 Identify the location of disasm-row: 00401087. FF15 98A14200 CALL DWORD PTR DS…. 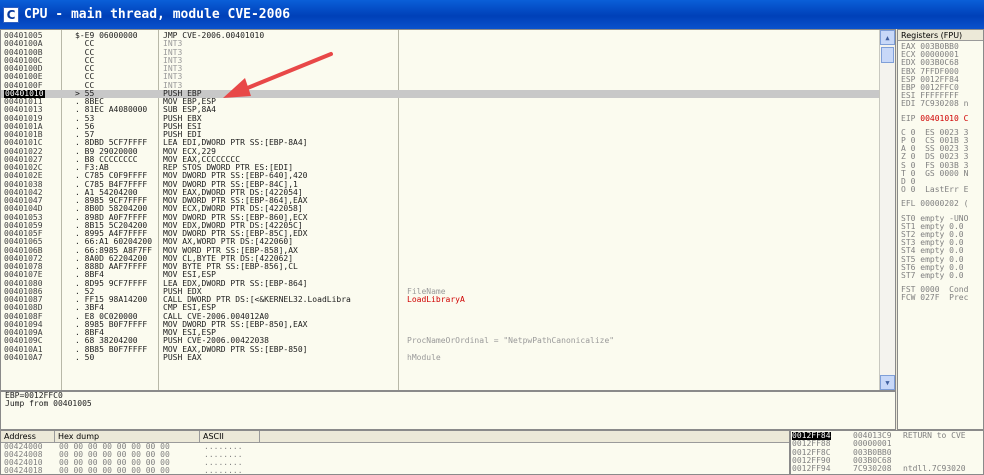
(441, 300).